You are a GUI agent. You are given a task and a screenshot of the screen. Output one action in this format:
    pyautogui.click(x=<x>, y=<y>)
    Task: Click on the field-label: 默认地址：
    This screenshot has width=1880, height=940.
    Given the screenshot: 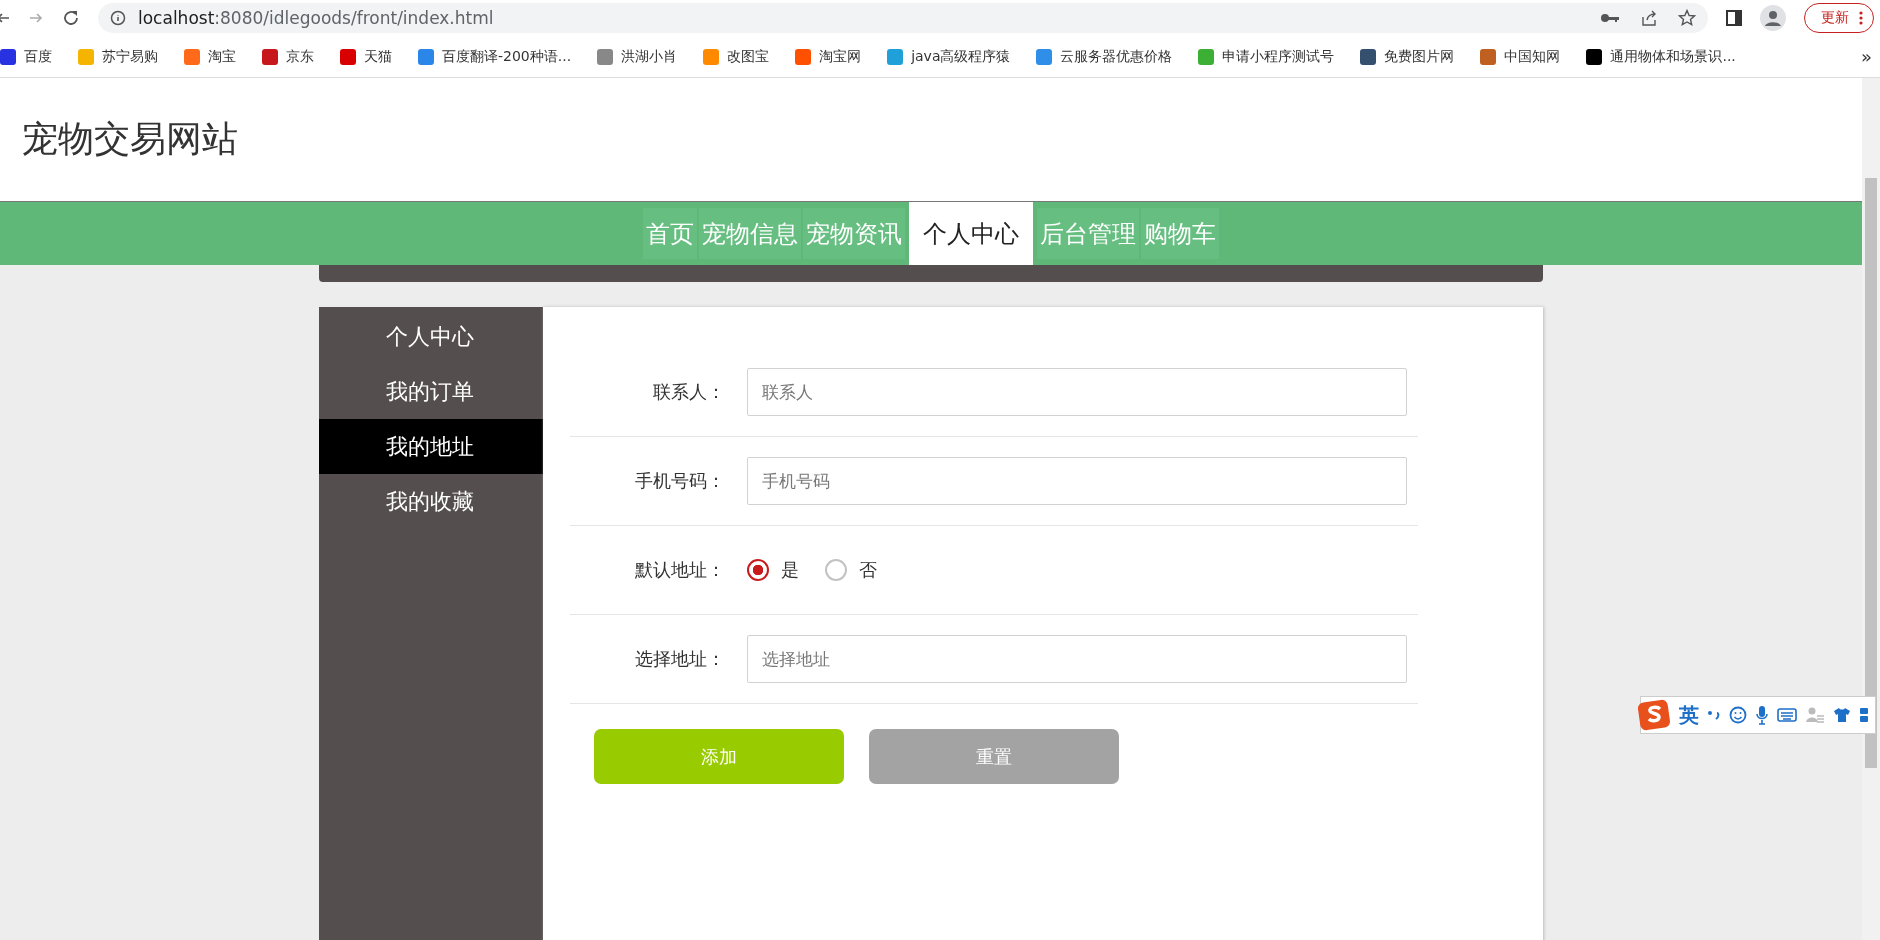 What is the action you would take?
    pyautogui.click(x=680, y=570)
    